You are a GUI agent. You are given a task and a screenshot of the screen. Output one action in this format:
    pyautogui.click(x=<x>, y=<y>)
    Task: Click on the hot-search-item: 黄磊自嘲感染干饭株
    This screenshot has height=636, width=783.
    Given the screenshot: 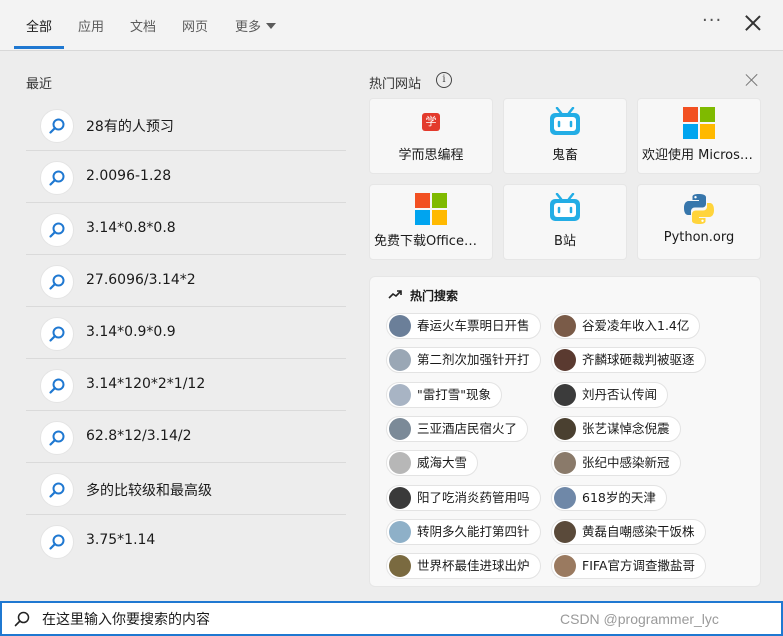 What is the action you would take?
    pyautogui.click(x=628, y=531)
    